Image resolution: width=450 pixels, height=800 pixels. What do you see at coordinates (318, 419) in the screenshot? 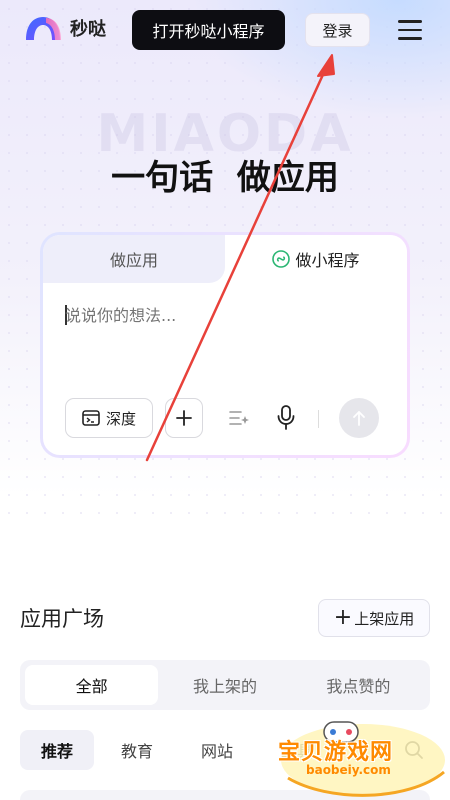
I see `toolbar-divider` at bounding box center [318, 419].